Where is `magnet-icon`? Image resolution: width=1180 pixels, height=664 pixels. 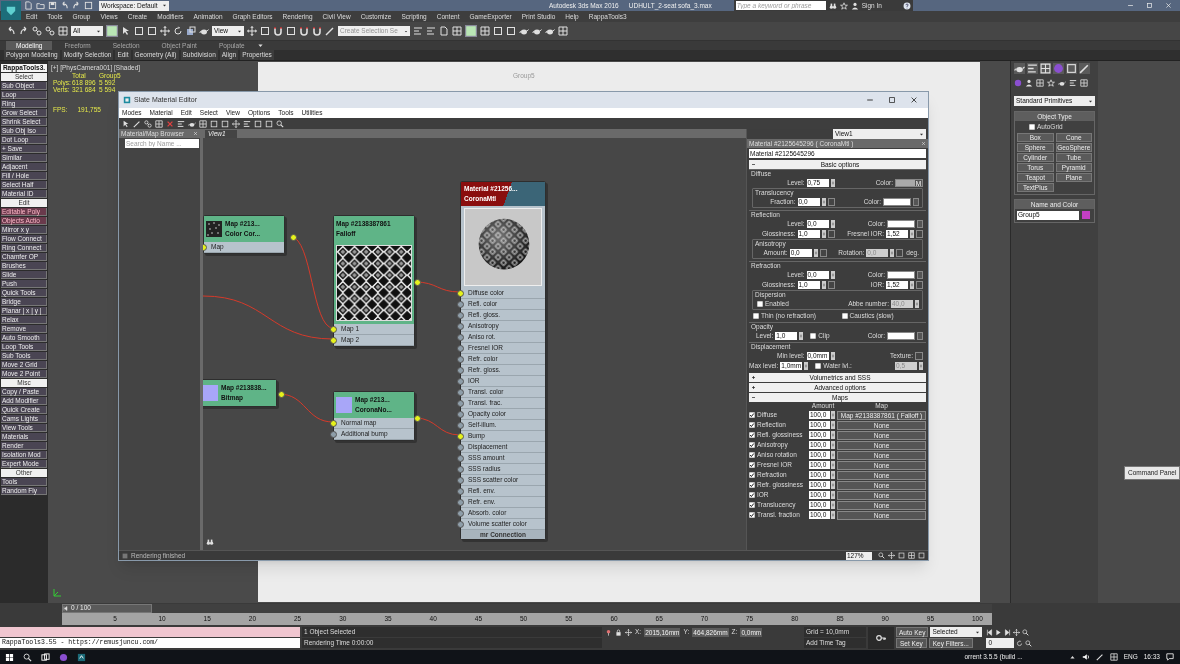
magnet-icon is located at coordinates (278, 31).